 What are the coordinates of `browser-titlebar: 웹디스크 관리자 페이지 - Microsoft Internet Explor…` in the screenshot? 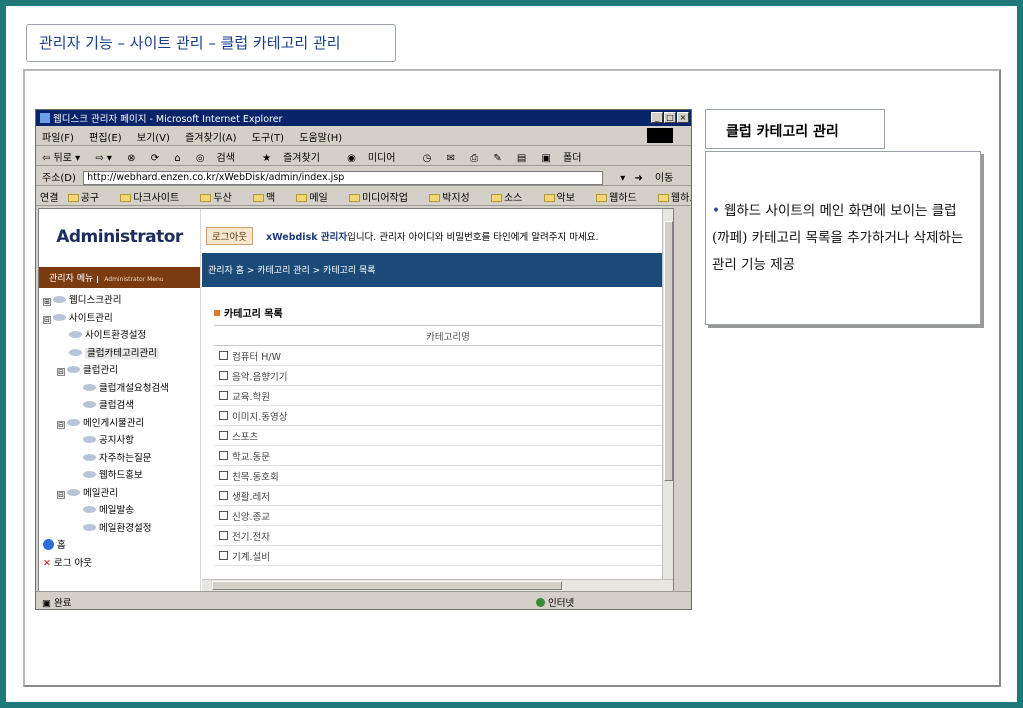 It's located at (363, 118).